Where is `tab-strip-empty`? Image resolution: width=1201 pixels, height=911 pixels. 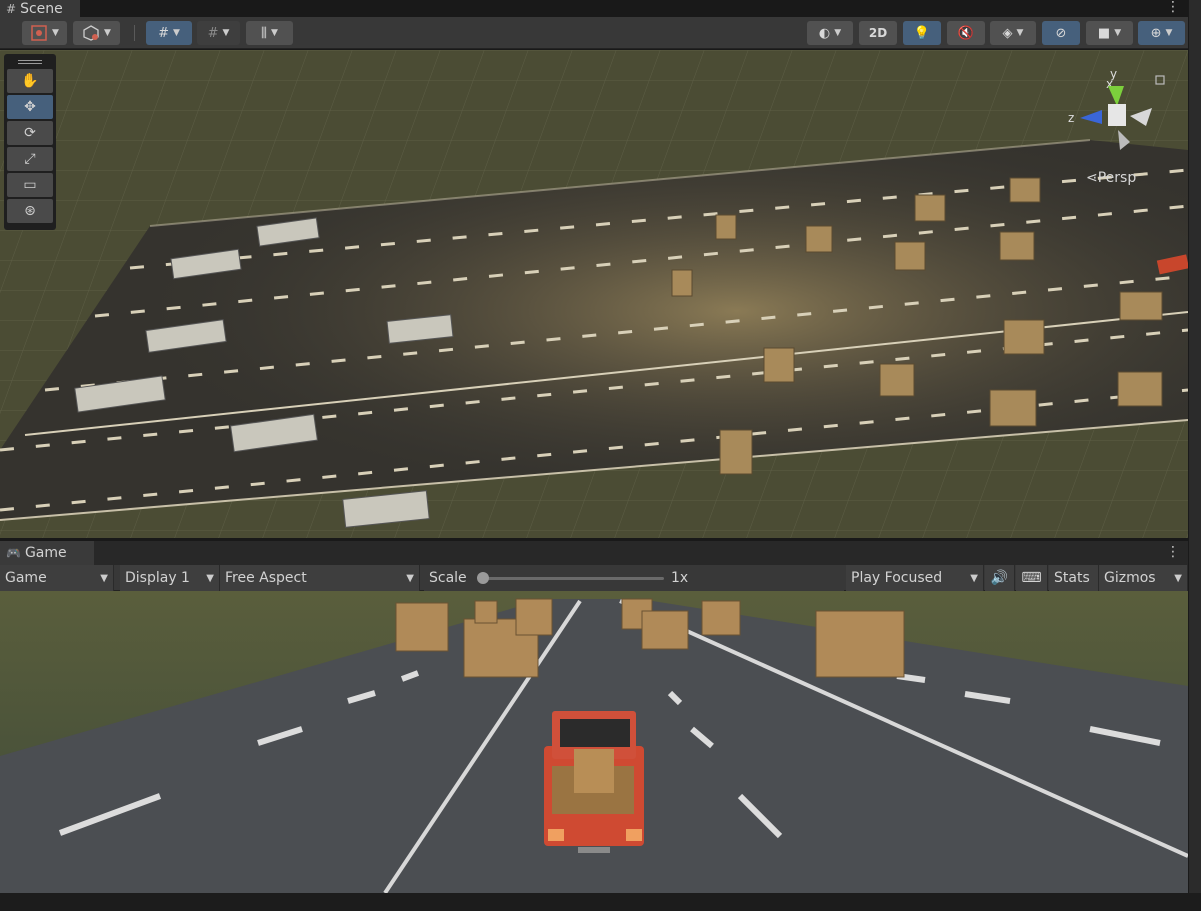
tab-strip-empty is located at coordinates (641, 553).